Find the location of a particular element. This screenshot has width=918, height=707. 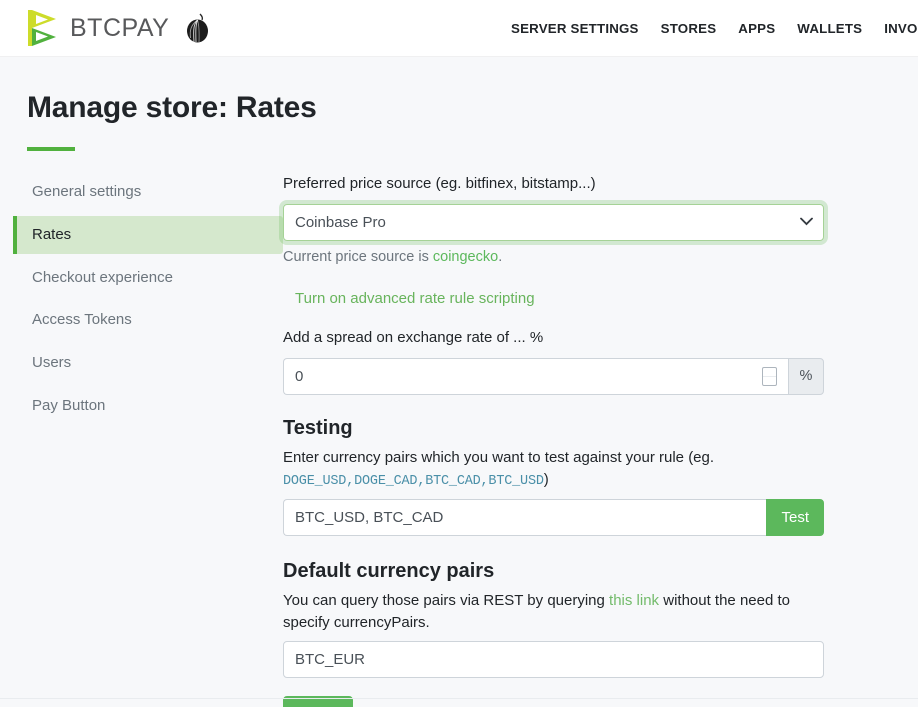

default-pairs-section-title: Default currency pairs is located at coordinates (389, 570).